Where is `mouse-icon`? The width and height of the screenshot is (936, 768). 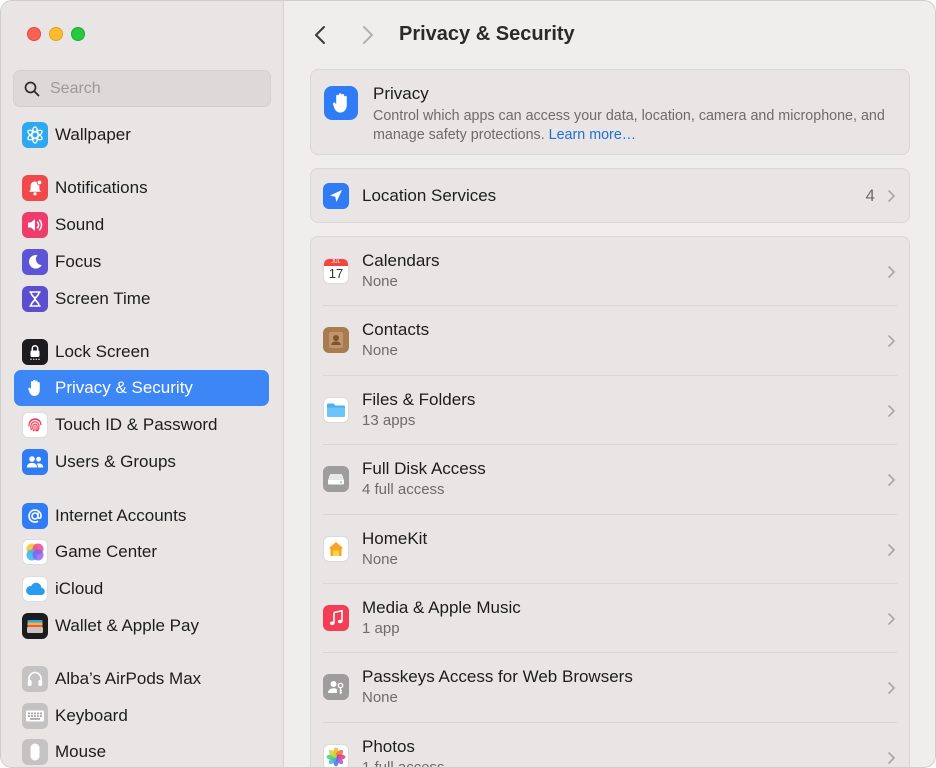
mouse-icon is located at coordinates (35, 752).